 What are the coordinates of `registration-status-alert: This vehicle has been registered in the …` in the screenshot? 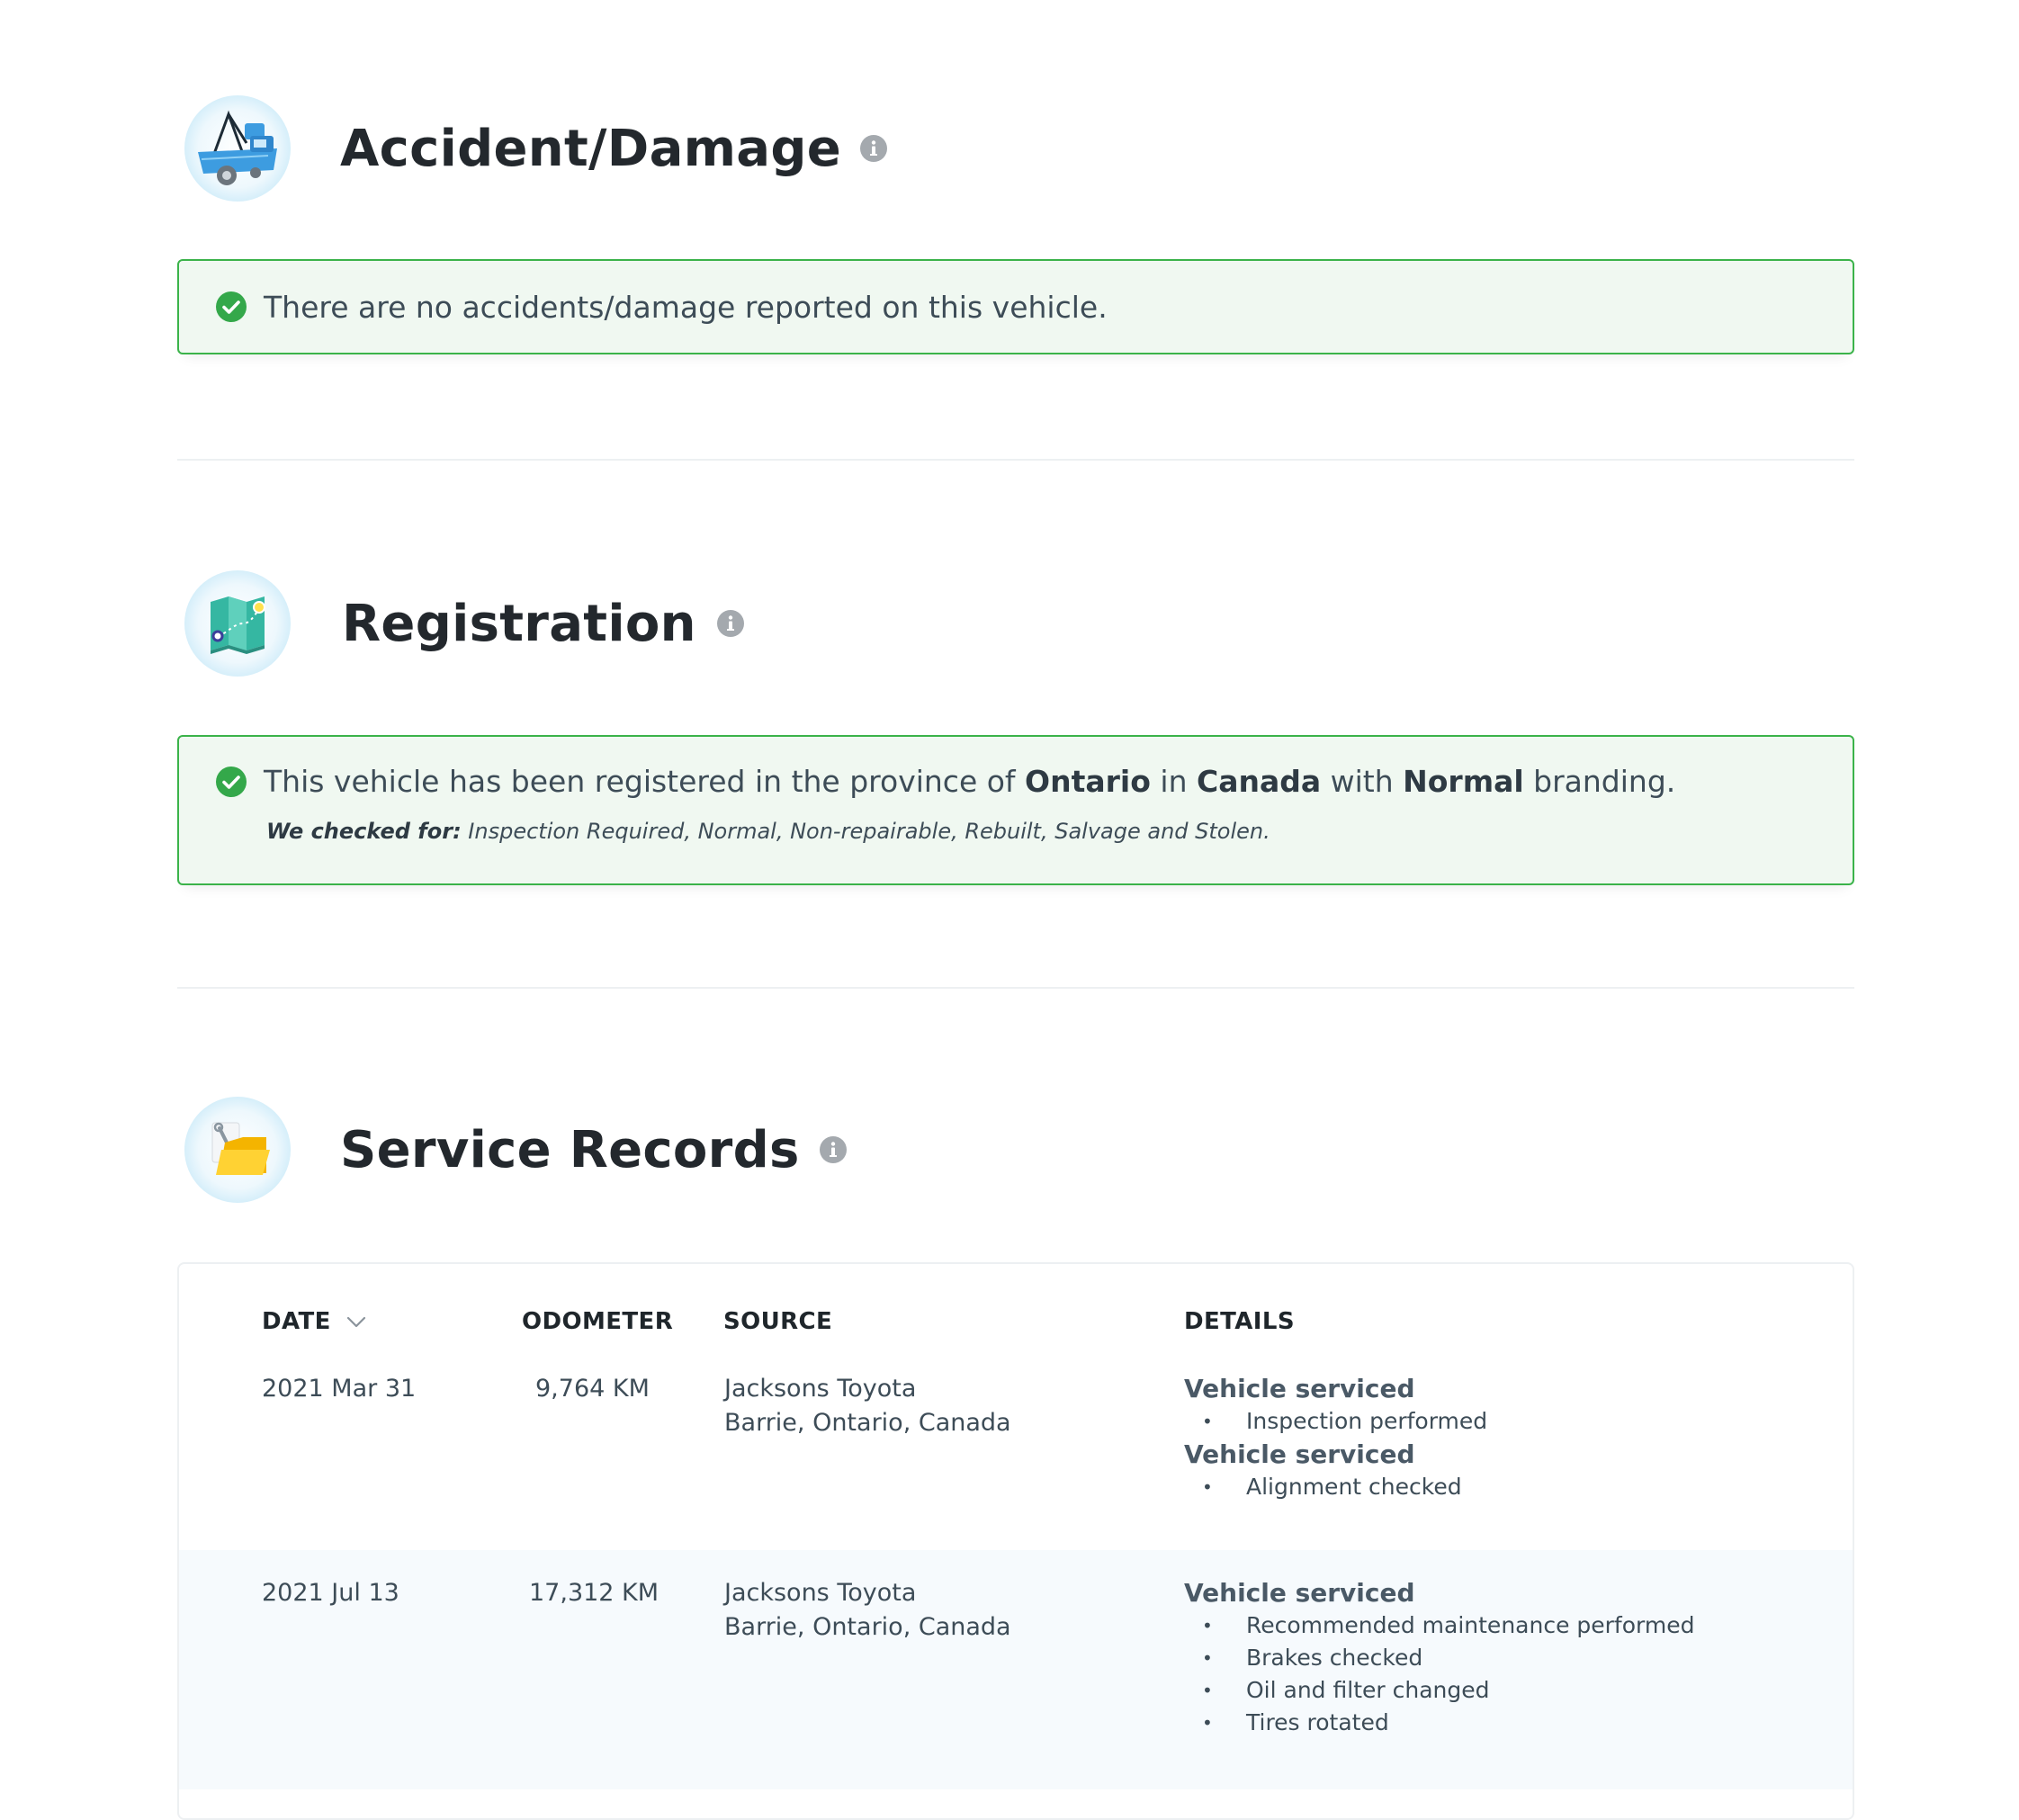 It's located at (1015, 810).